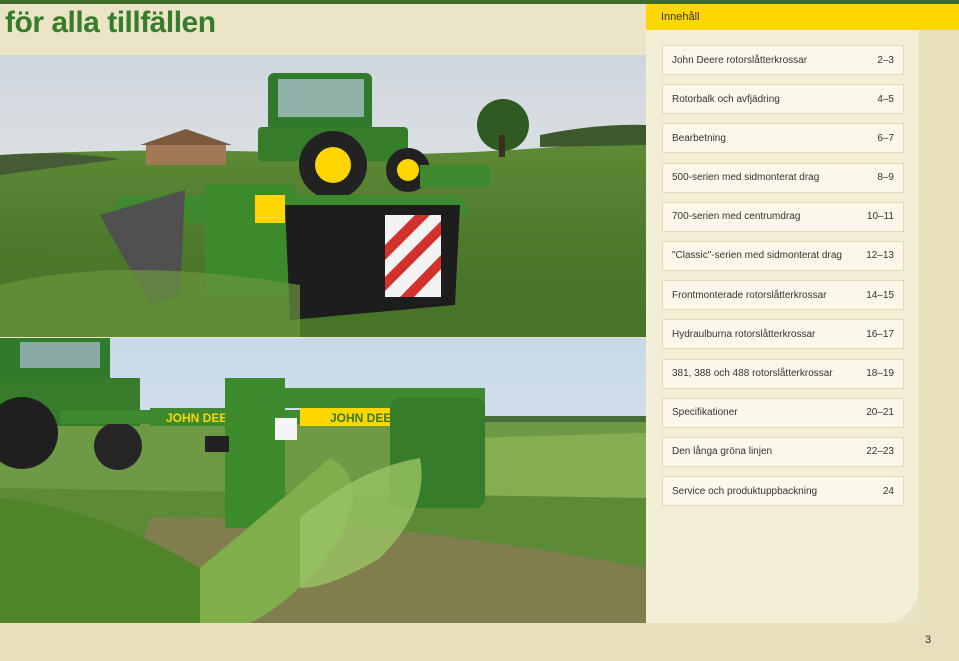 Image resolution: width=959 pixels, height=661 pixels. Describe the element at coordinates (885, 60) in the screenshot. I see `toc-item-pages: 2–3` at that location.